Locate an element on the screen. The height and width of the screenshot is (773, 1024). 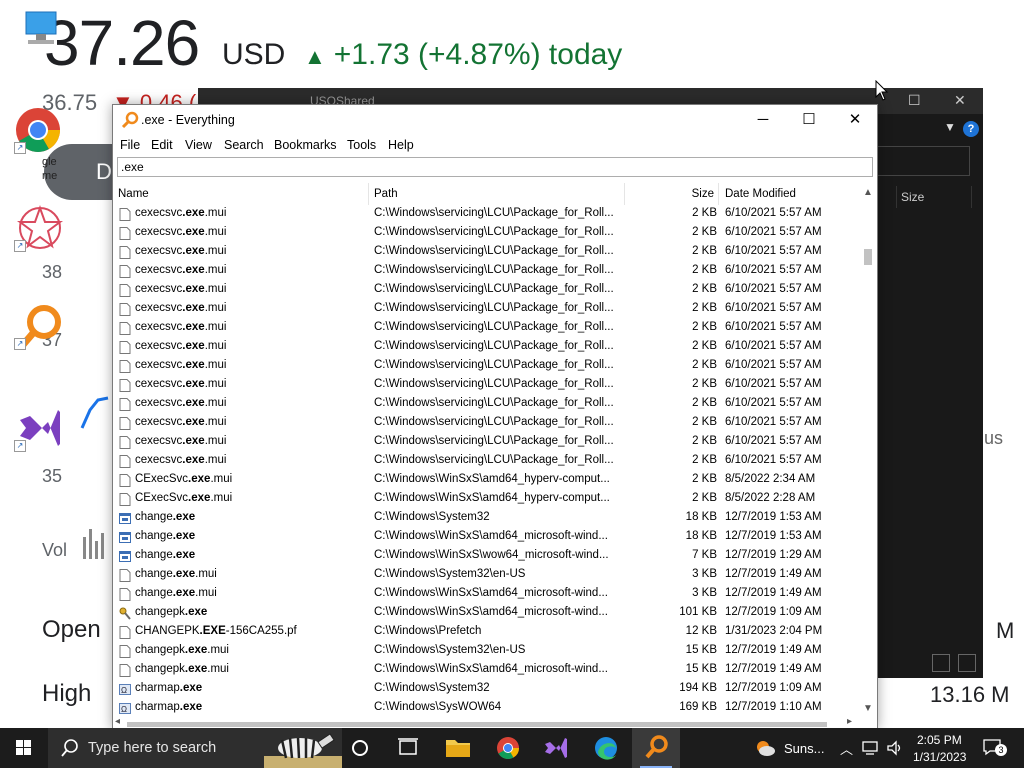
menu-search: Search is located at coordinates (244, 145).